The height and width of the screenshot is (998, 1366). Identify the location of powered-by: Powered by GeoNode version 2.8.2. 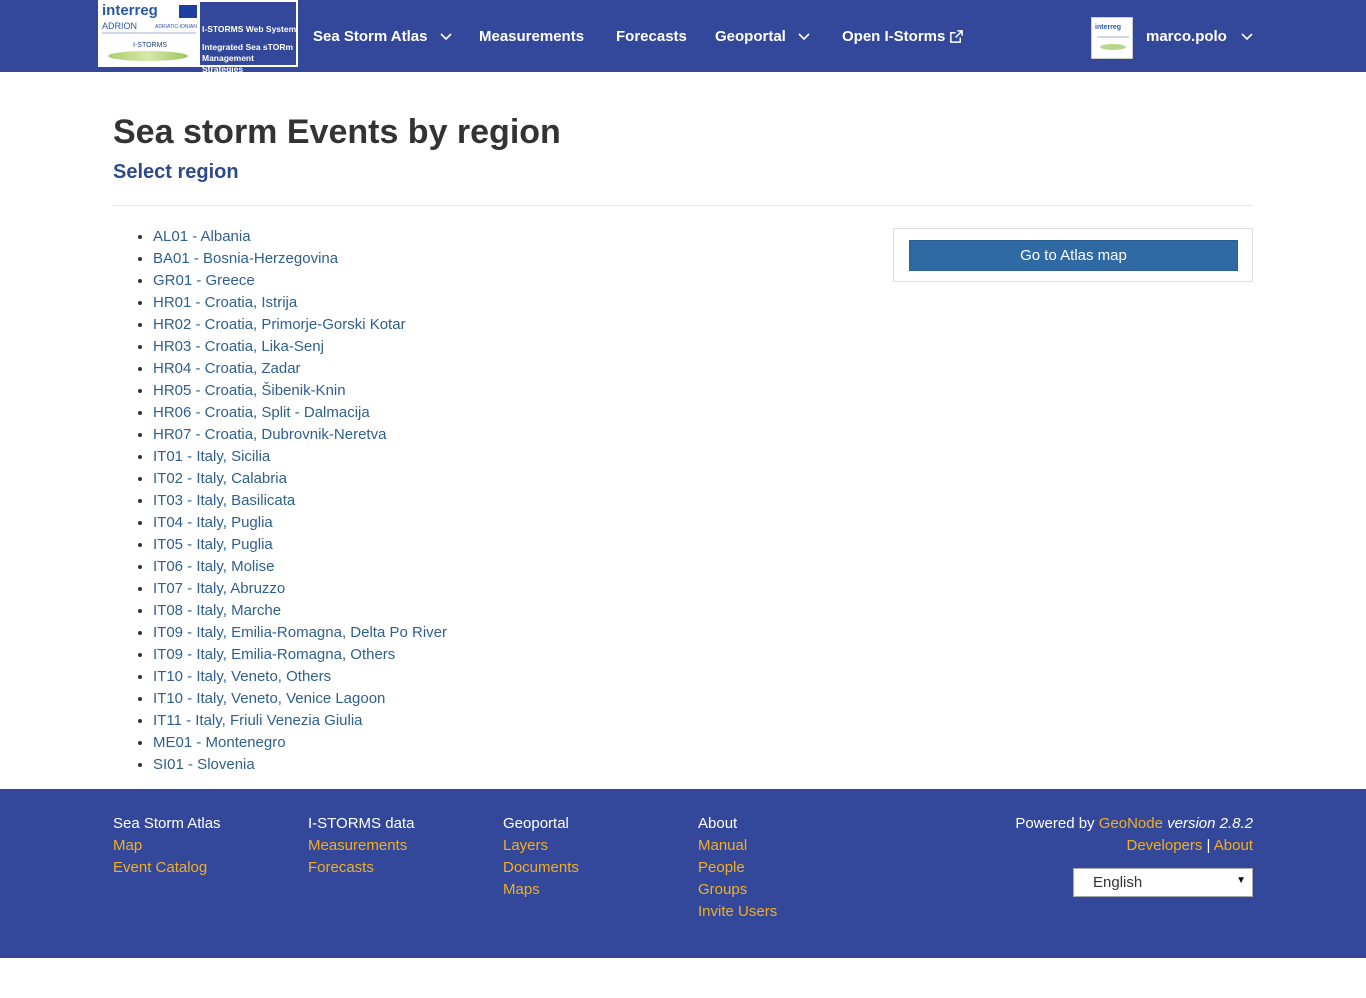
(1134, 824).